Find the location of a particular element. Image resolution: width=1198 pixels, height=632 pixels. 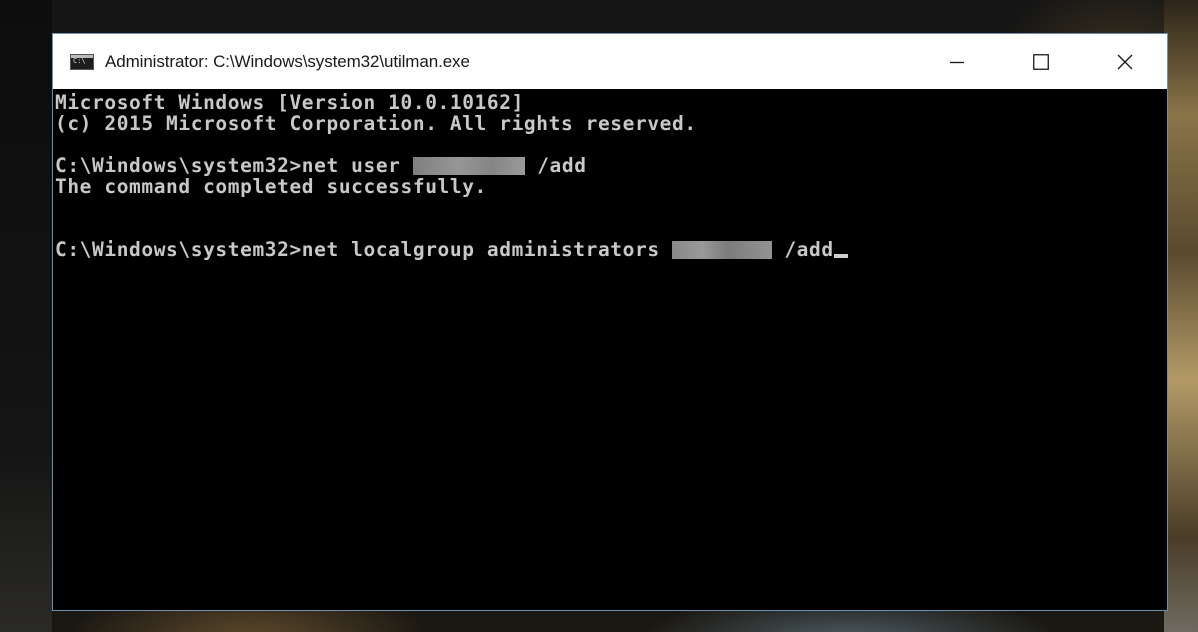

text-cursor is located at coordinates (840, 256).